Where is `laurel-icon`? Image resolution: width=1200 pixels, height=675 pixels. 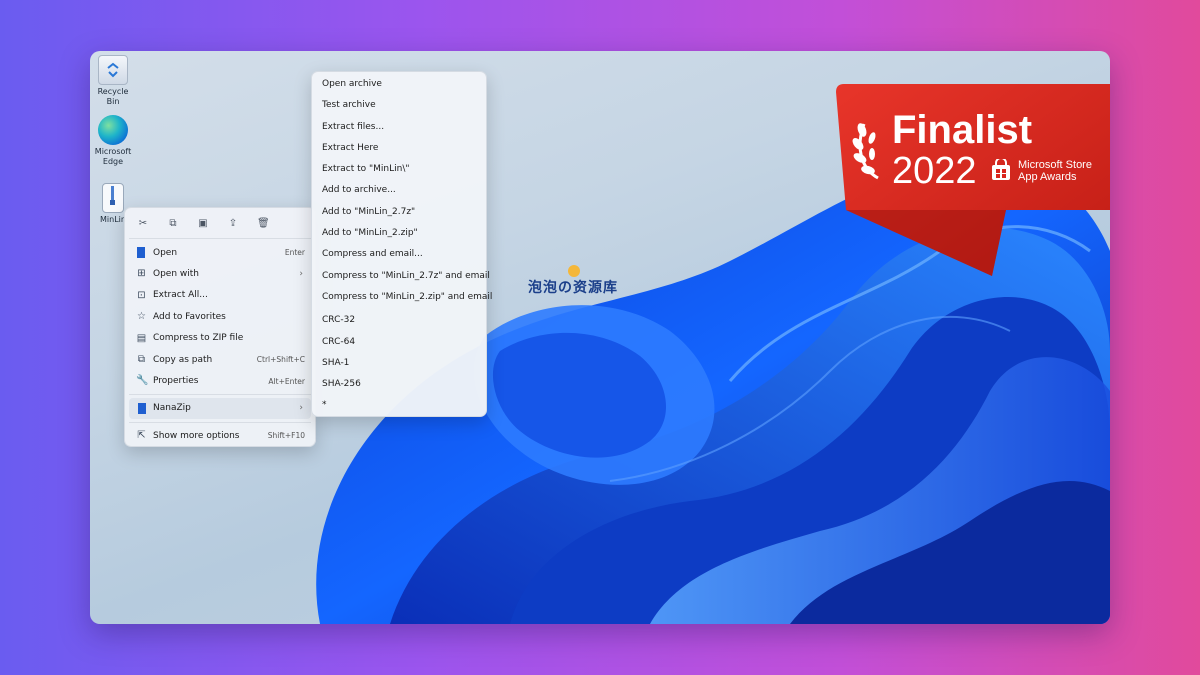 laurel-icon is located at coordinates (865, 151).